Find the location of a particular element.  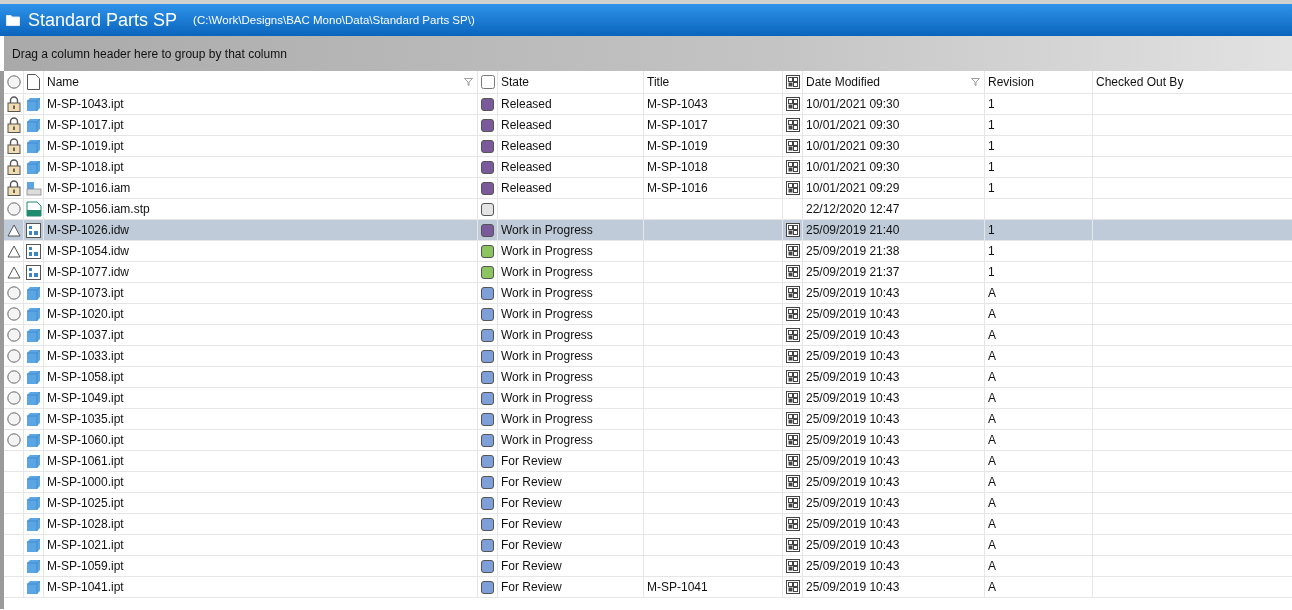

table-row: M-SP-1025.ipt For Review 25/09/2019 10:43 A is located at coordinates (648, 503).